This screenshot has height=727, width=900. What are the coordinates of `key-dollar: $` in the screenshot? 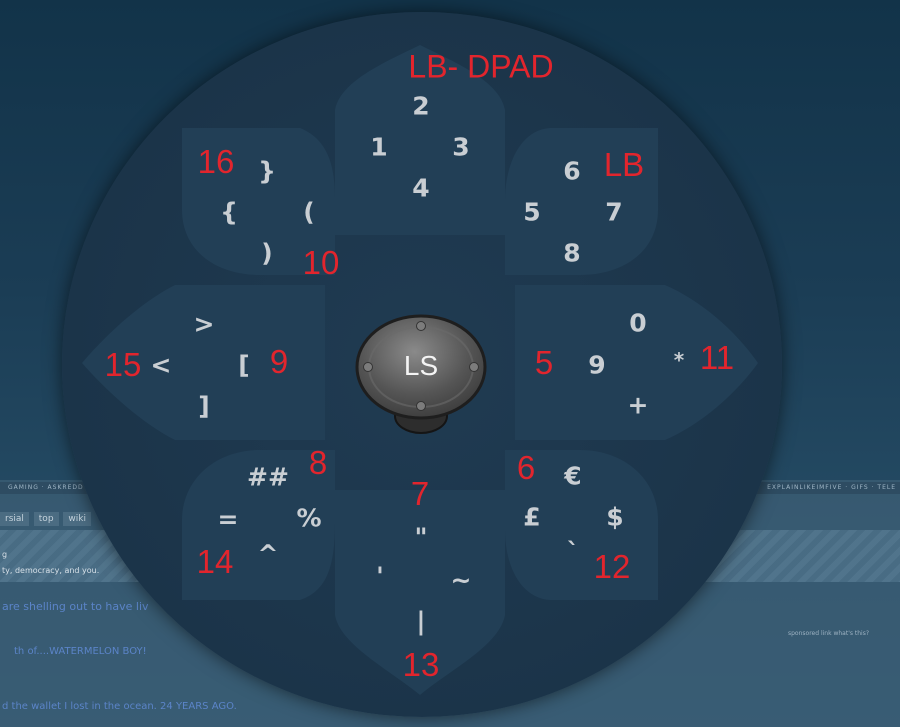 It's located at (615, 517).